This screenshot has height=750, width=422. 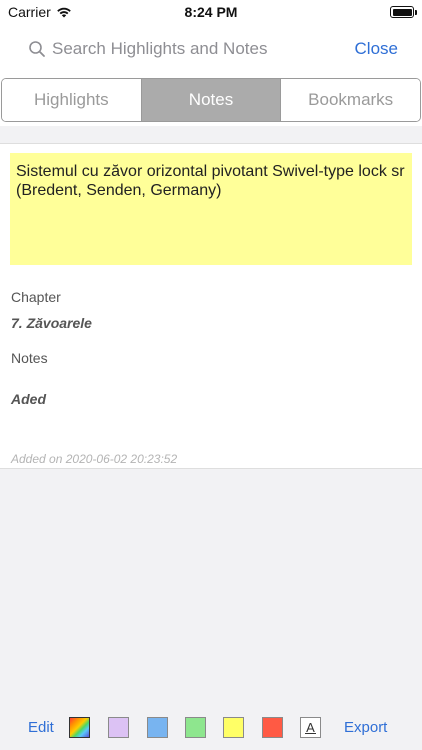 What do you see at coordinates (118, 727) in the screenshot?
I see `purple-filter-swatch` at bounding box center [118, 727].